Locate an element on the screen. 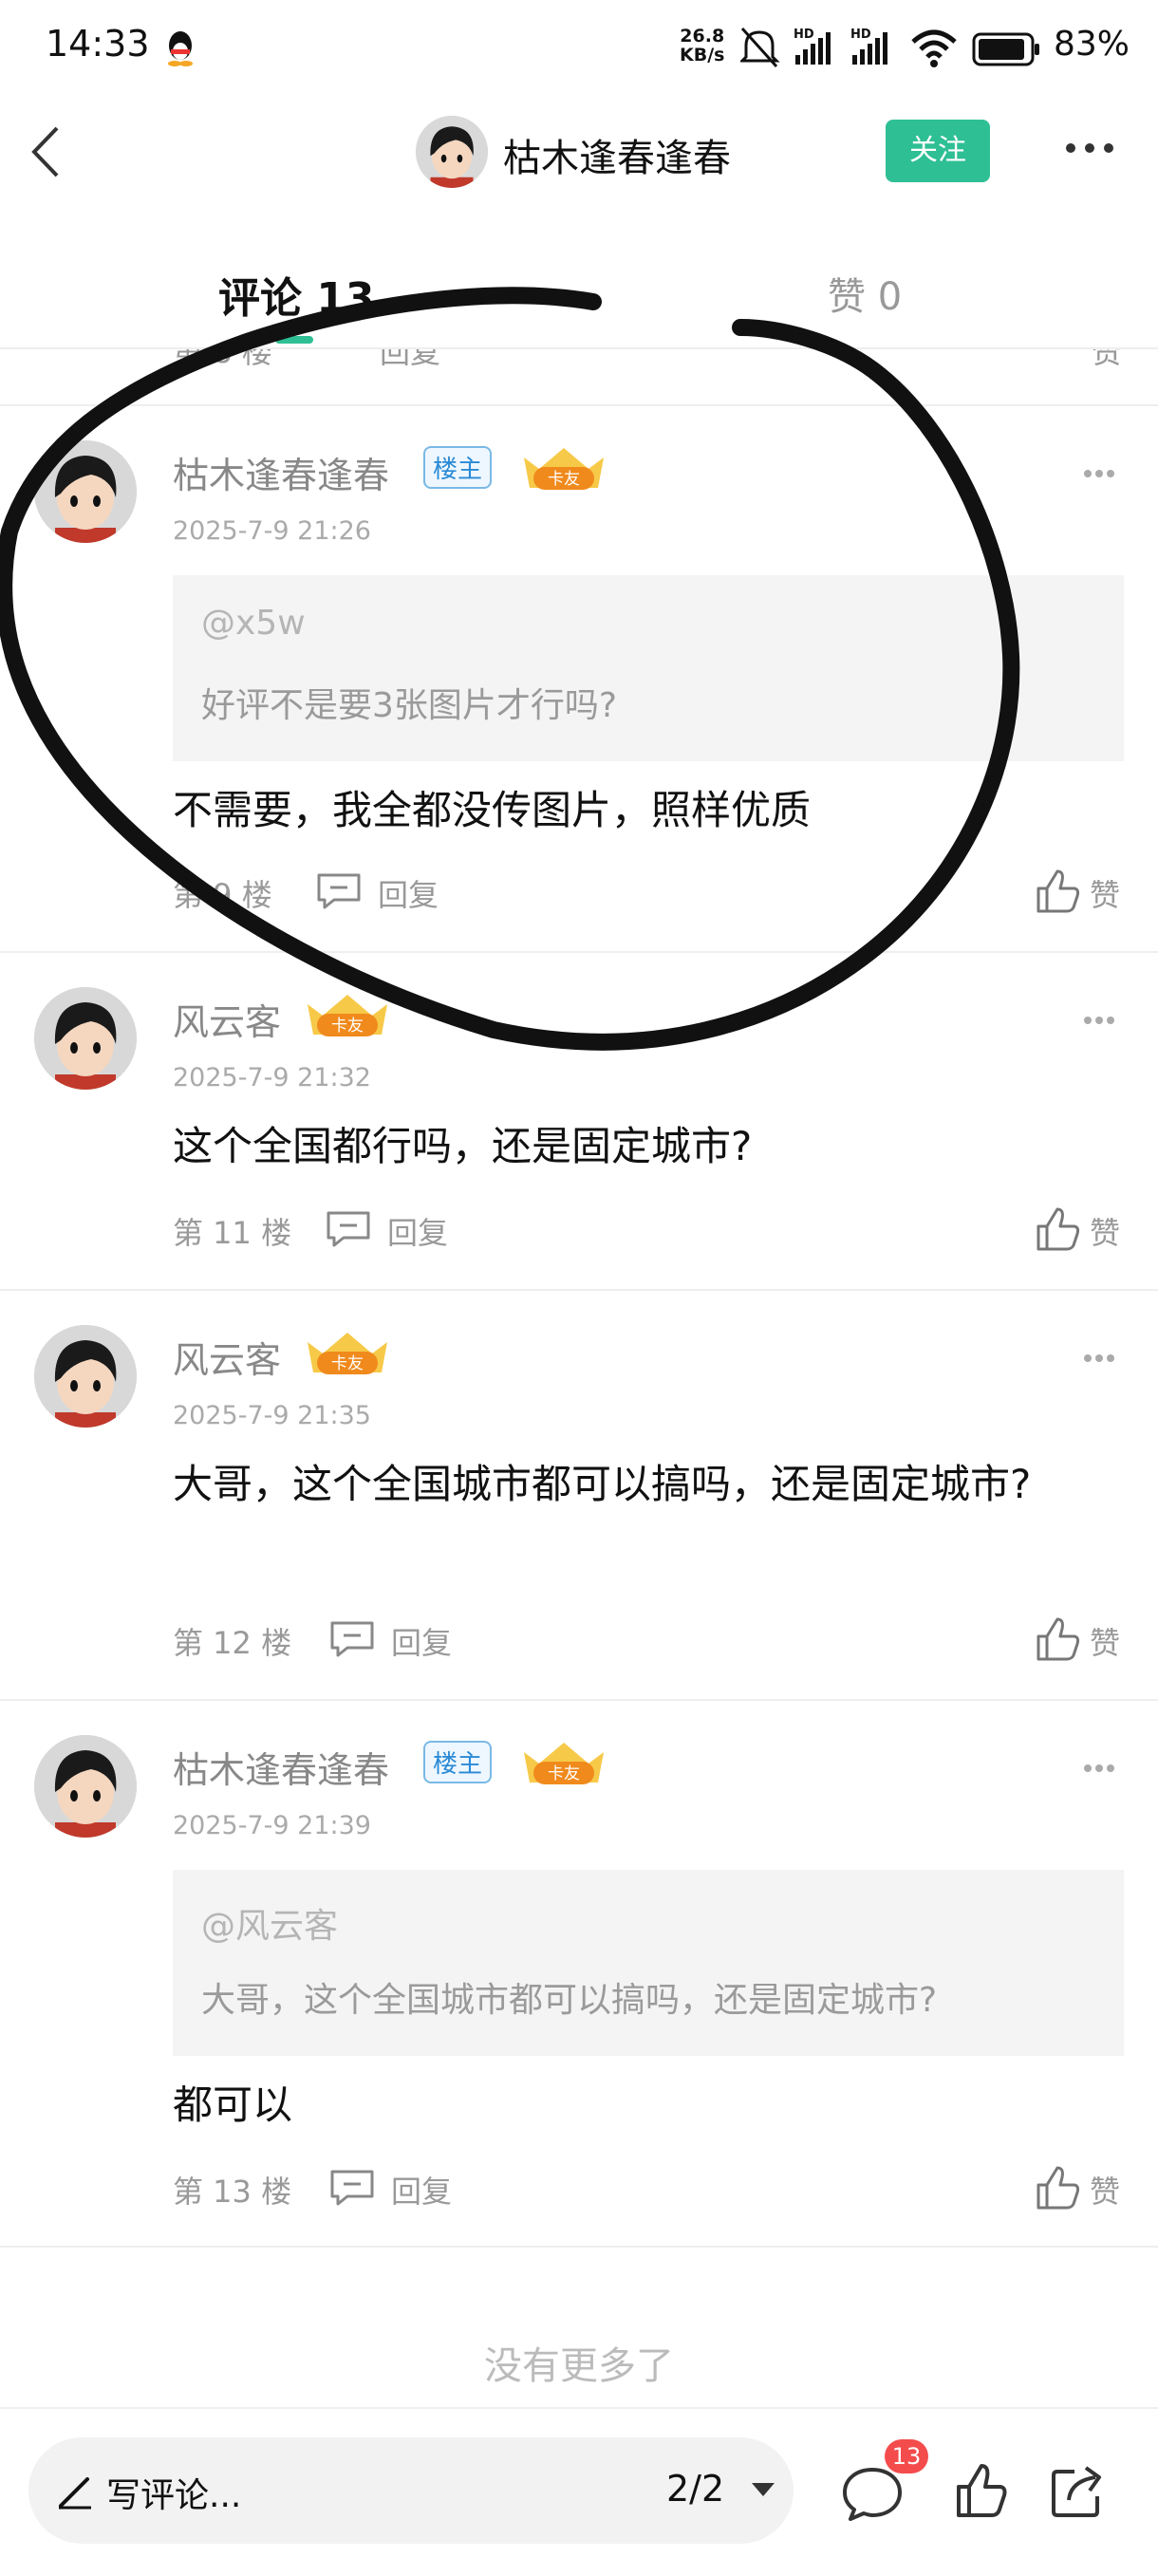 Image resolution: width=1158 pixels, height=2576 pixels. caret-down-icon is located at coordinates (763, 2491).